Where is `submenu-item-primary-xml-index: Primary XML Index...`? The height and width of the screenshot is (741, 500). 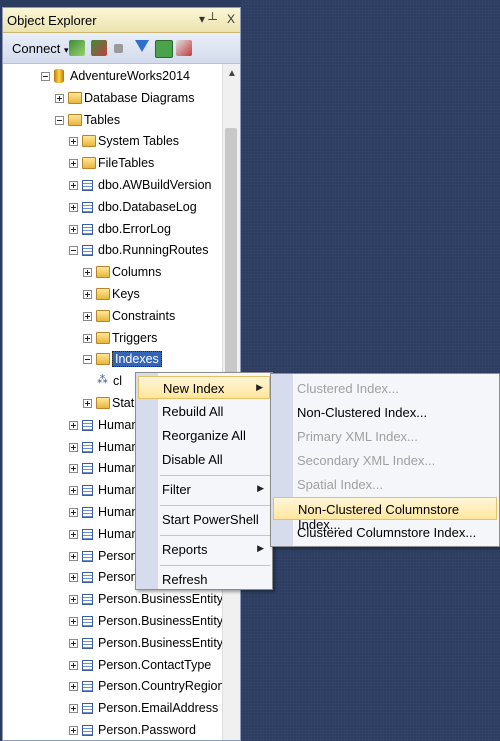 submenu-item-primary-xml-index: Primary XML Index... is located at coordinates (385, 436).